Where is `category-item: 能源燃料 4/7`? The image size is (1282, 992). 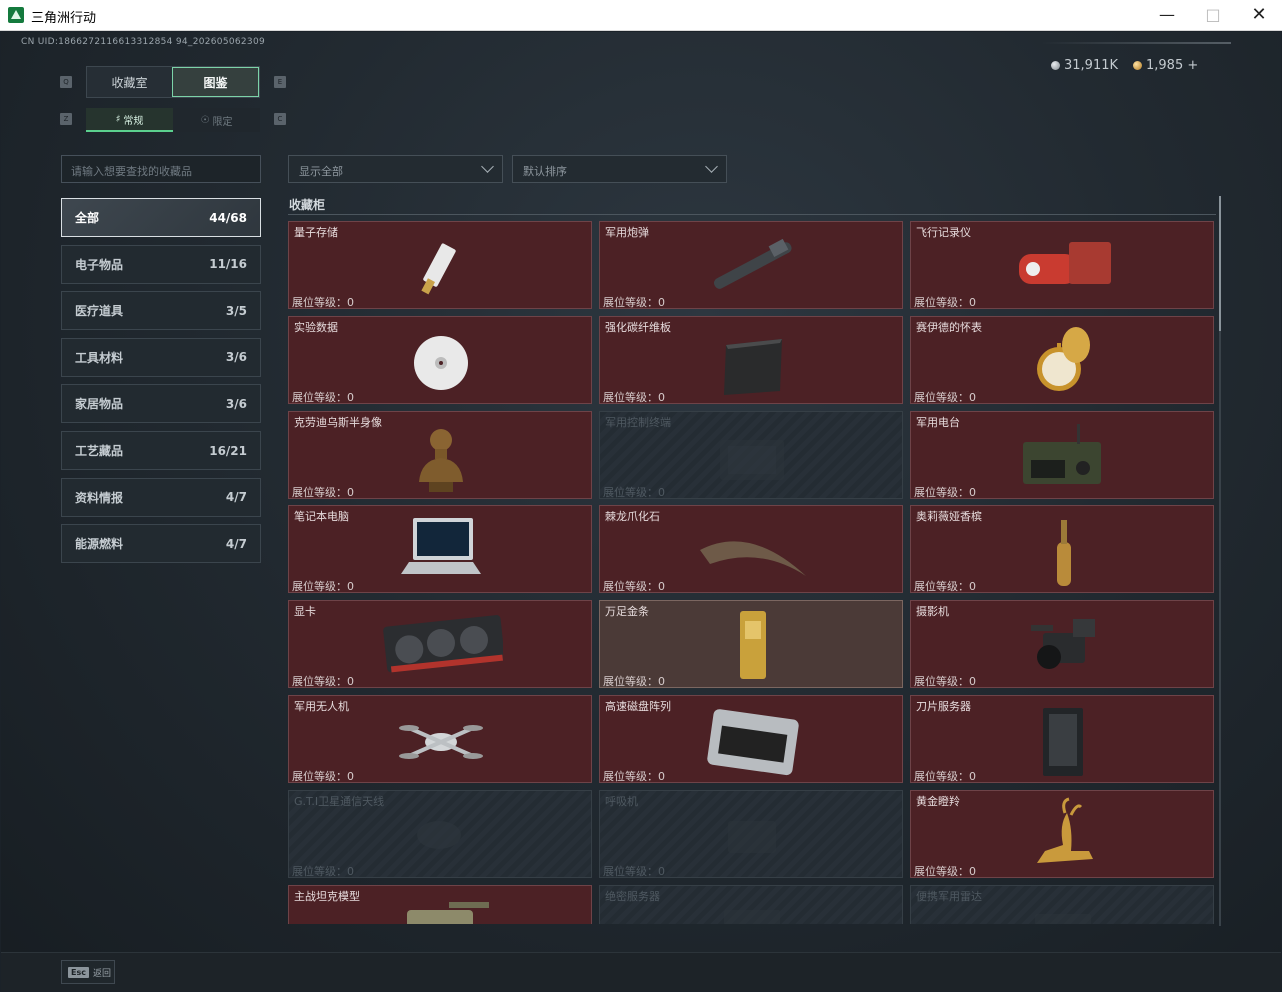
category-item: 能源燃料 4/7 is located at coordinates (161, 544).